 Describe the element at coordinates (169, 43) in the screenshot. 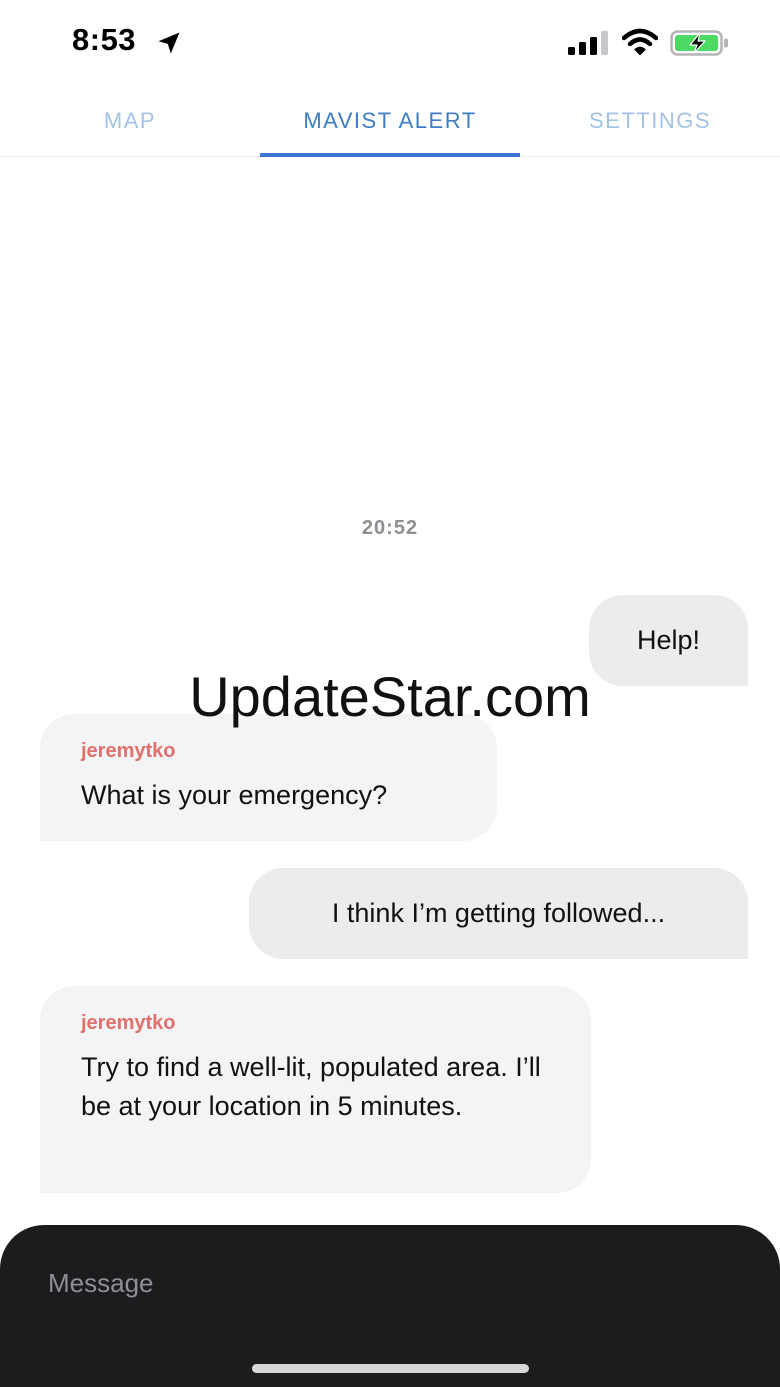

I see `location-arrow-icon` at that location.